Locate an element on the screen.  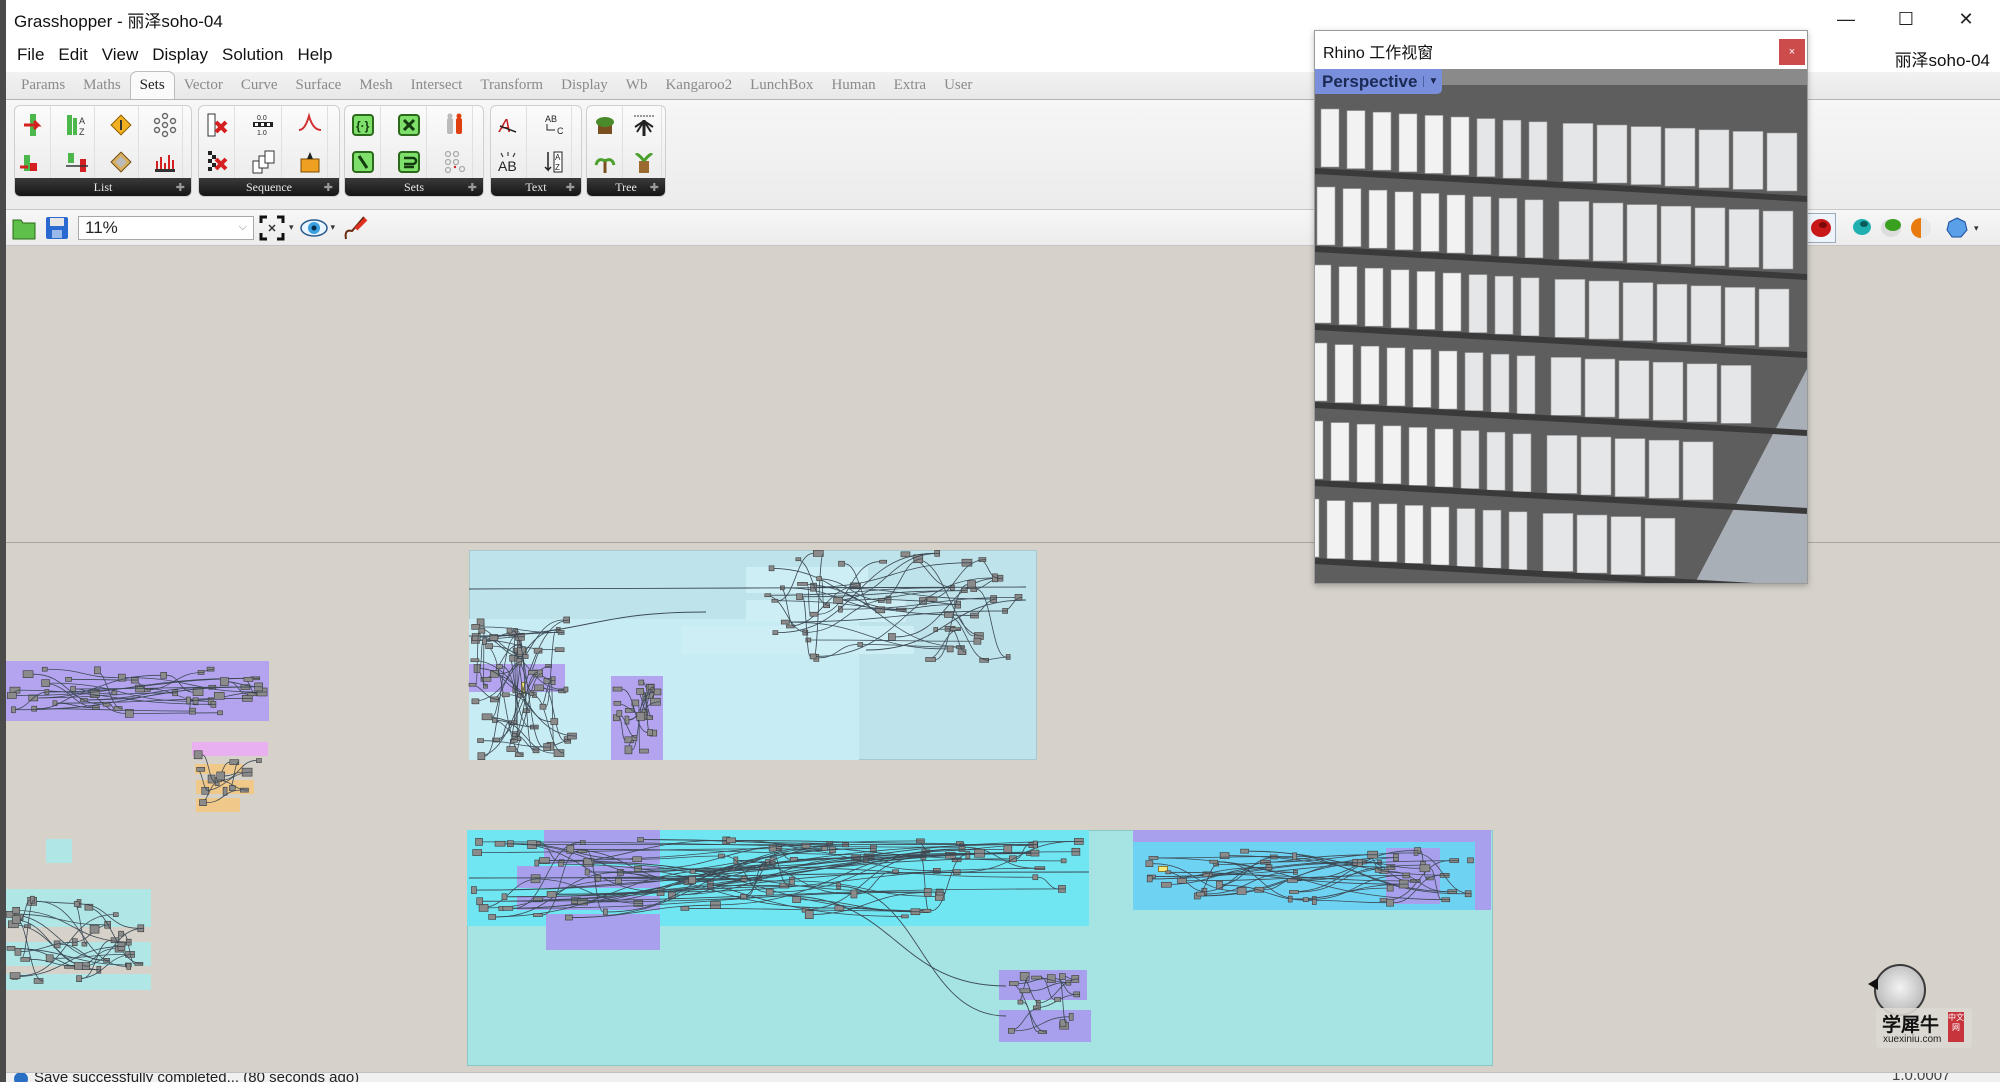
flatten-tree-icon is located at coordinates (605, 124).